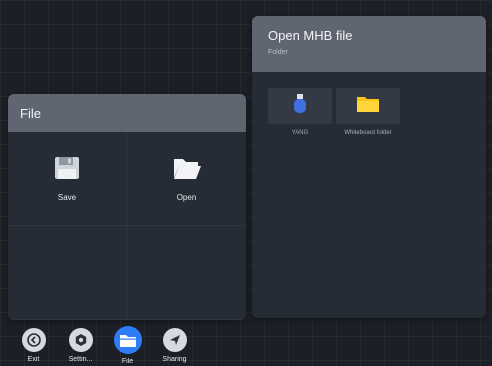 This screenshot has height=366, width=492. I want to click on folder-icon, so click(368, 106).